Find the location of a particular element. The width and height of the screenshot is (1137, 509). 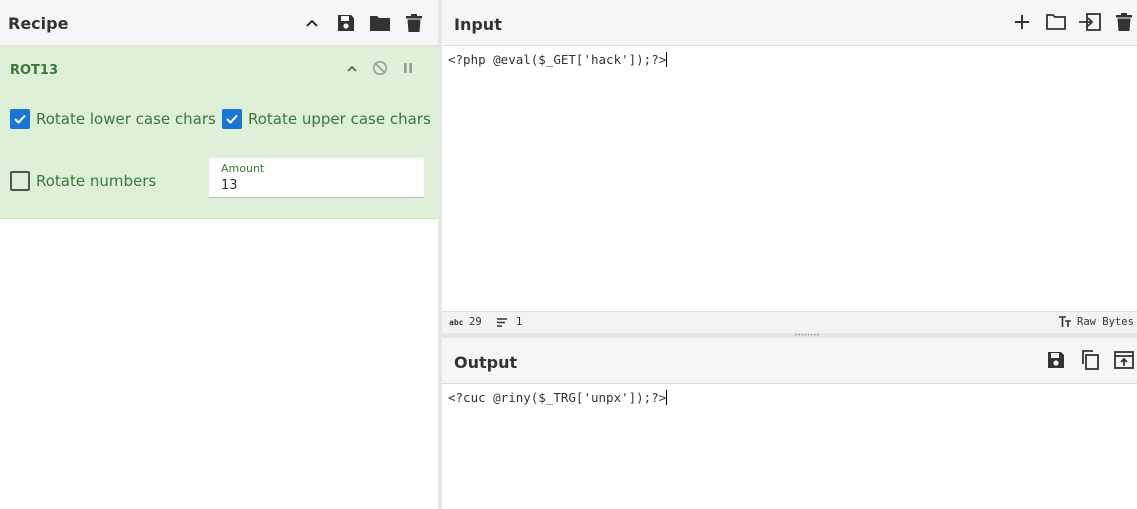

pause-icon is located at coordinates (408, 68).